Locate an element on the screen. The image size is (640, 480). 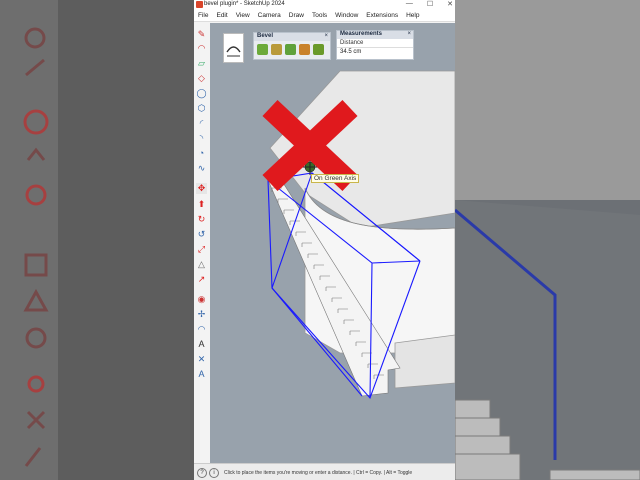
two-point-arc-icon: ◜ is located at coordinates (201, 123).